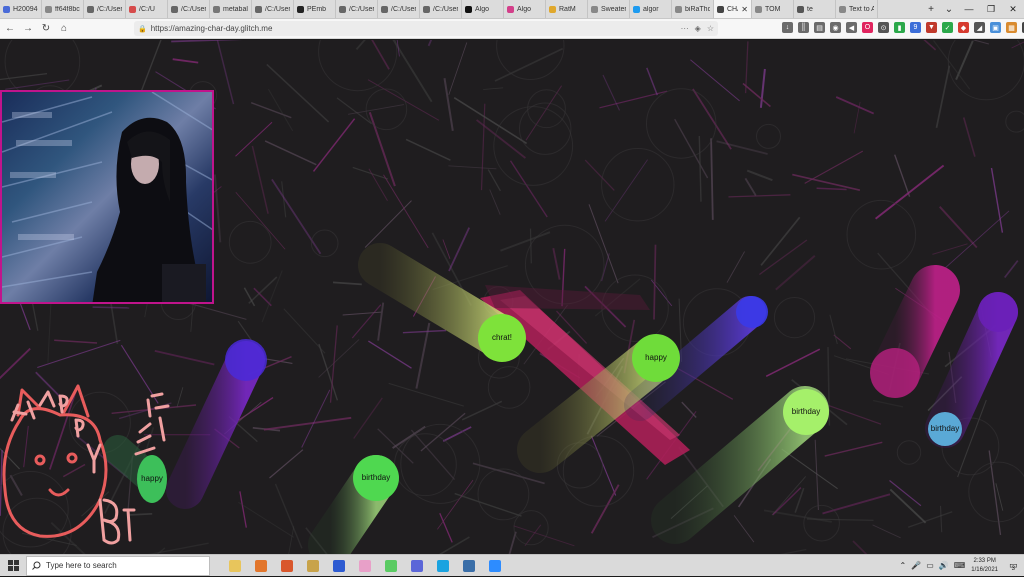 The image size is (1024, 577). I want to click on tray-icon: ⌃, so click(903, 565).